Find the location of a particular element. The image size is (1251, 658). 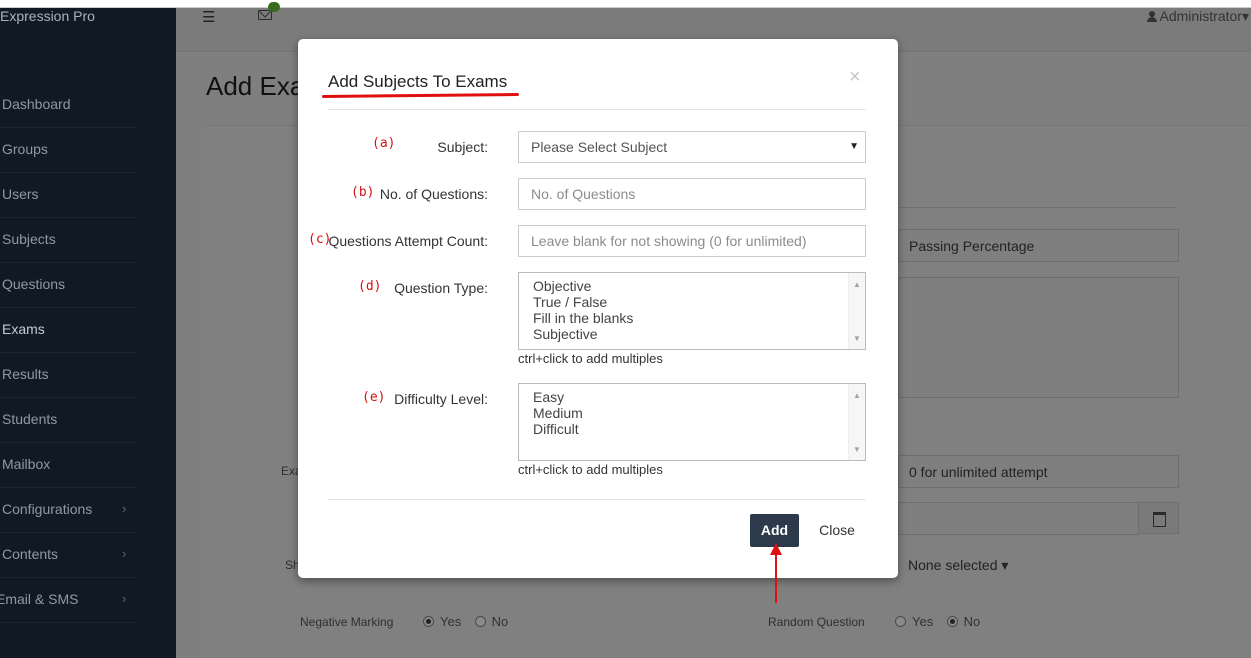

option-medium: Medium is located at coordinates (692, 413).